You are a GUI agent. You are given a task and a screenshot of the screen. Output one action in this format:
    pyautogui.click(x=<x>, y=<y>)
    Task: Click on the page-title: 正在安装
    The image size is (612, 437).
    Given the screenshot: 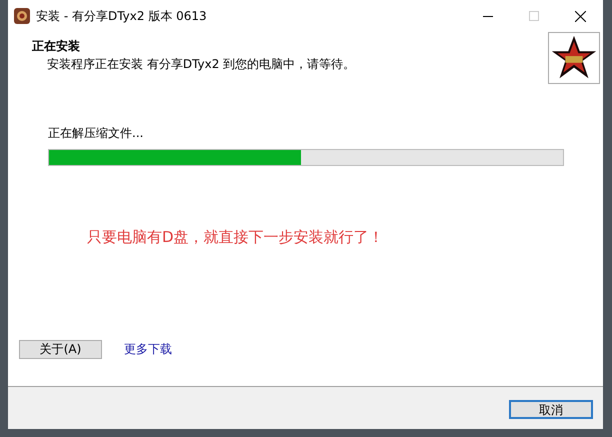 What is the action you would take?
    pyautogui.click(x=56, y=46)
    